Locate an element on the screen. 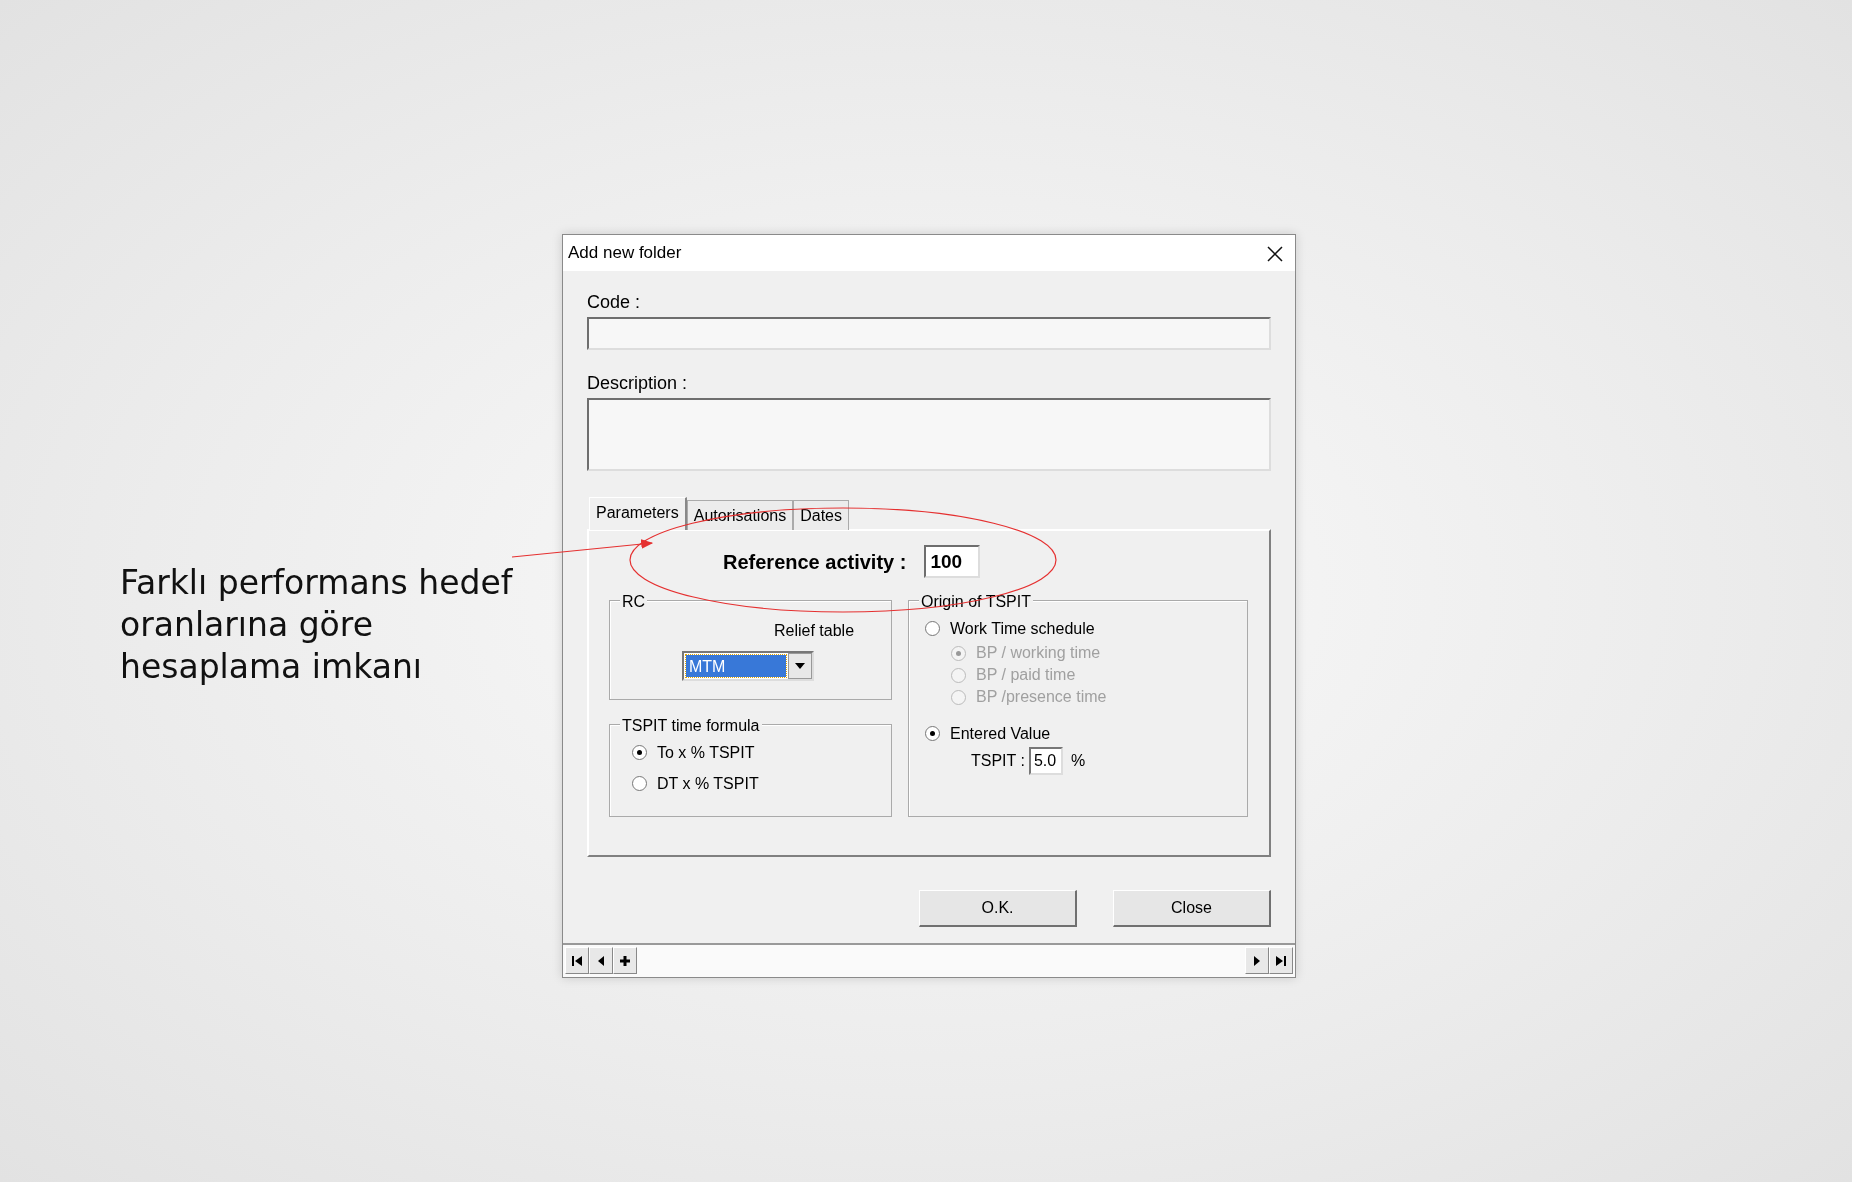  annotation-text: Farklı performans hedef oranlarına göre hesaplama imkanı is located at coordinates (317, 625).